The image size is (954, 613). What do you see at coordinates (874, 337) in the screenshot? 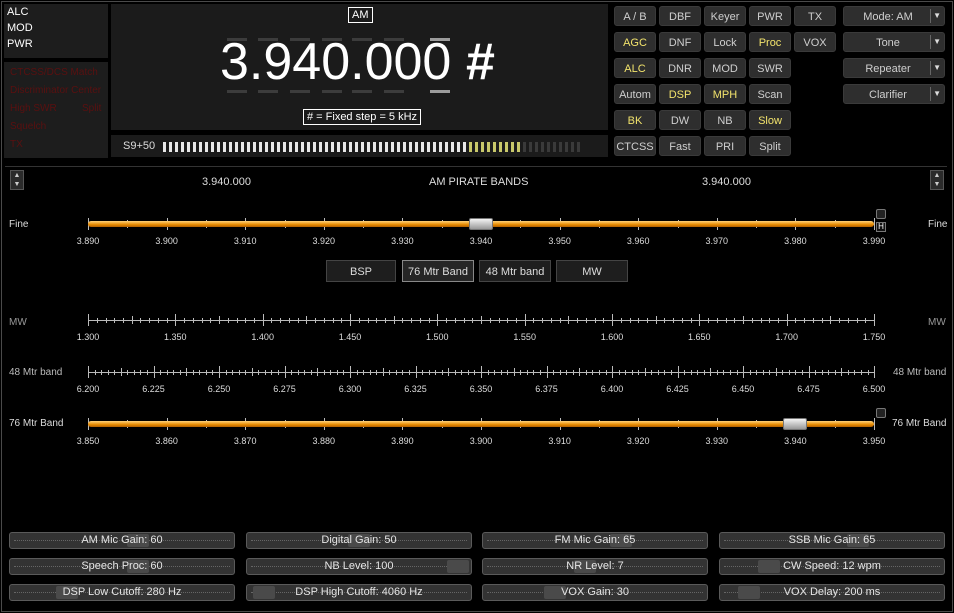
I see `tick-label: 1.750` at bounding box center [874, 337].